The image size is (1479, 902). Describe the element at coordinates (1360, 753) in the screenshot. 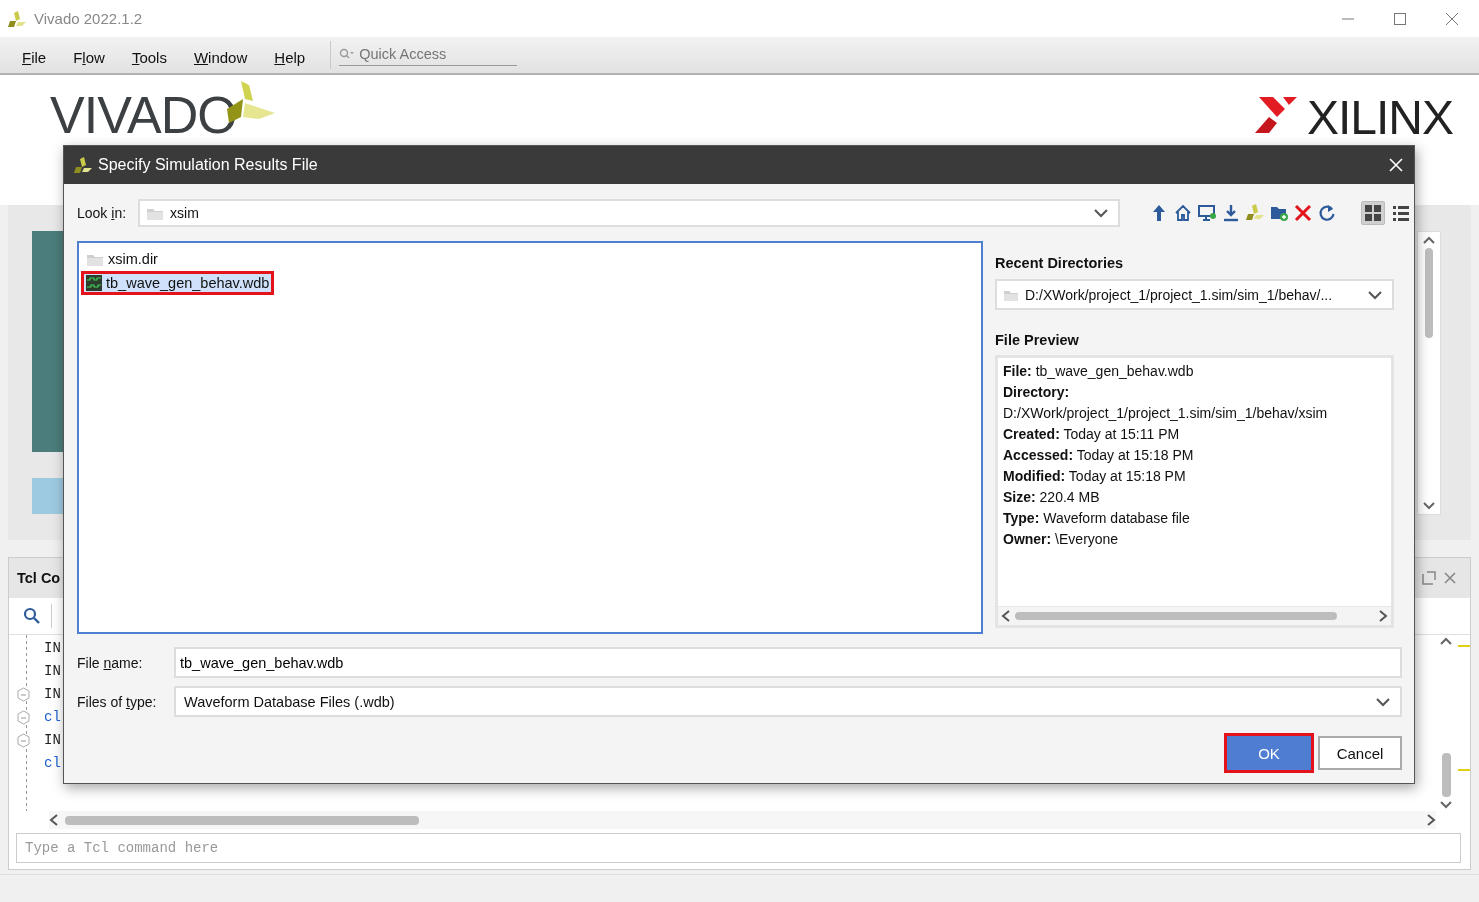

I see `cancel-button: Cancel` at that location.